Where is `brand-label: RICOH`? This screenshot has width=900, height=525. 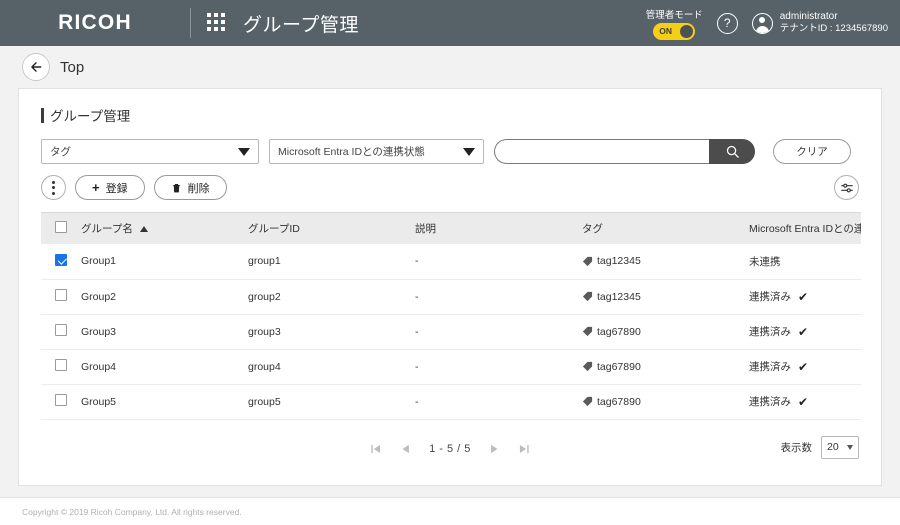 brand-label: RICOH is located at coordinates (95, 22).